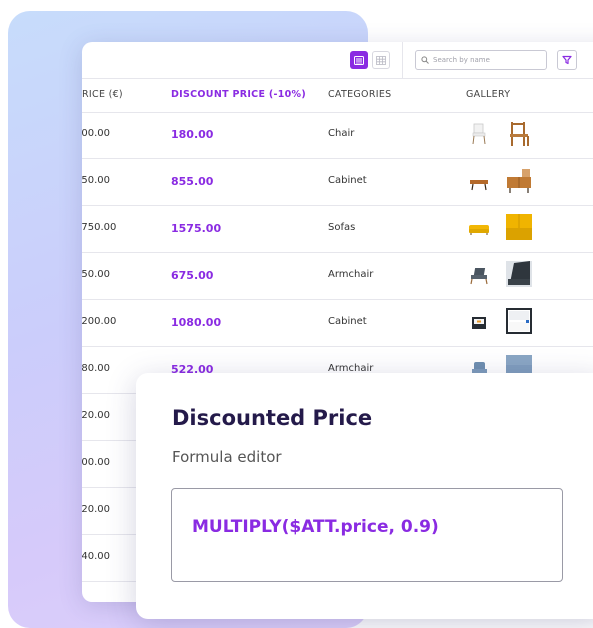 The height and width of the screenshot is (628, 593). Describe the element at coordinates (370, 60) in the screenshot. I see `view-toggle` at that location.